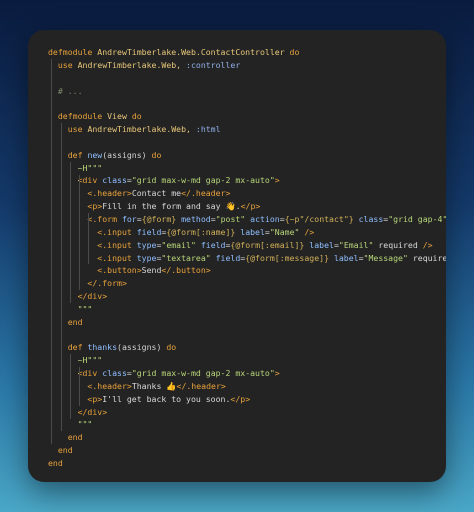  I want to click on code-token: use, so click(65, 129).